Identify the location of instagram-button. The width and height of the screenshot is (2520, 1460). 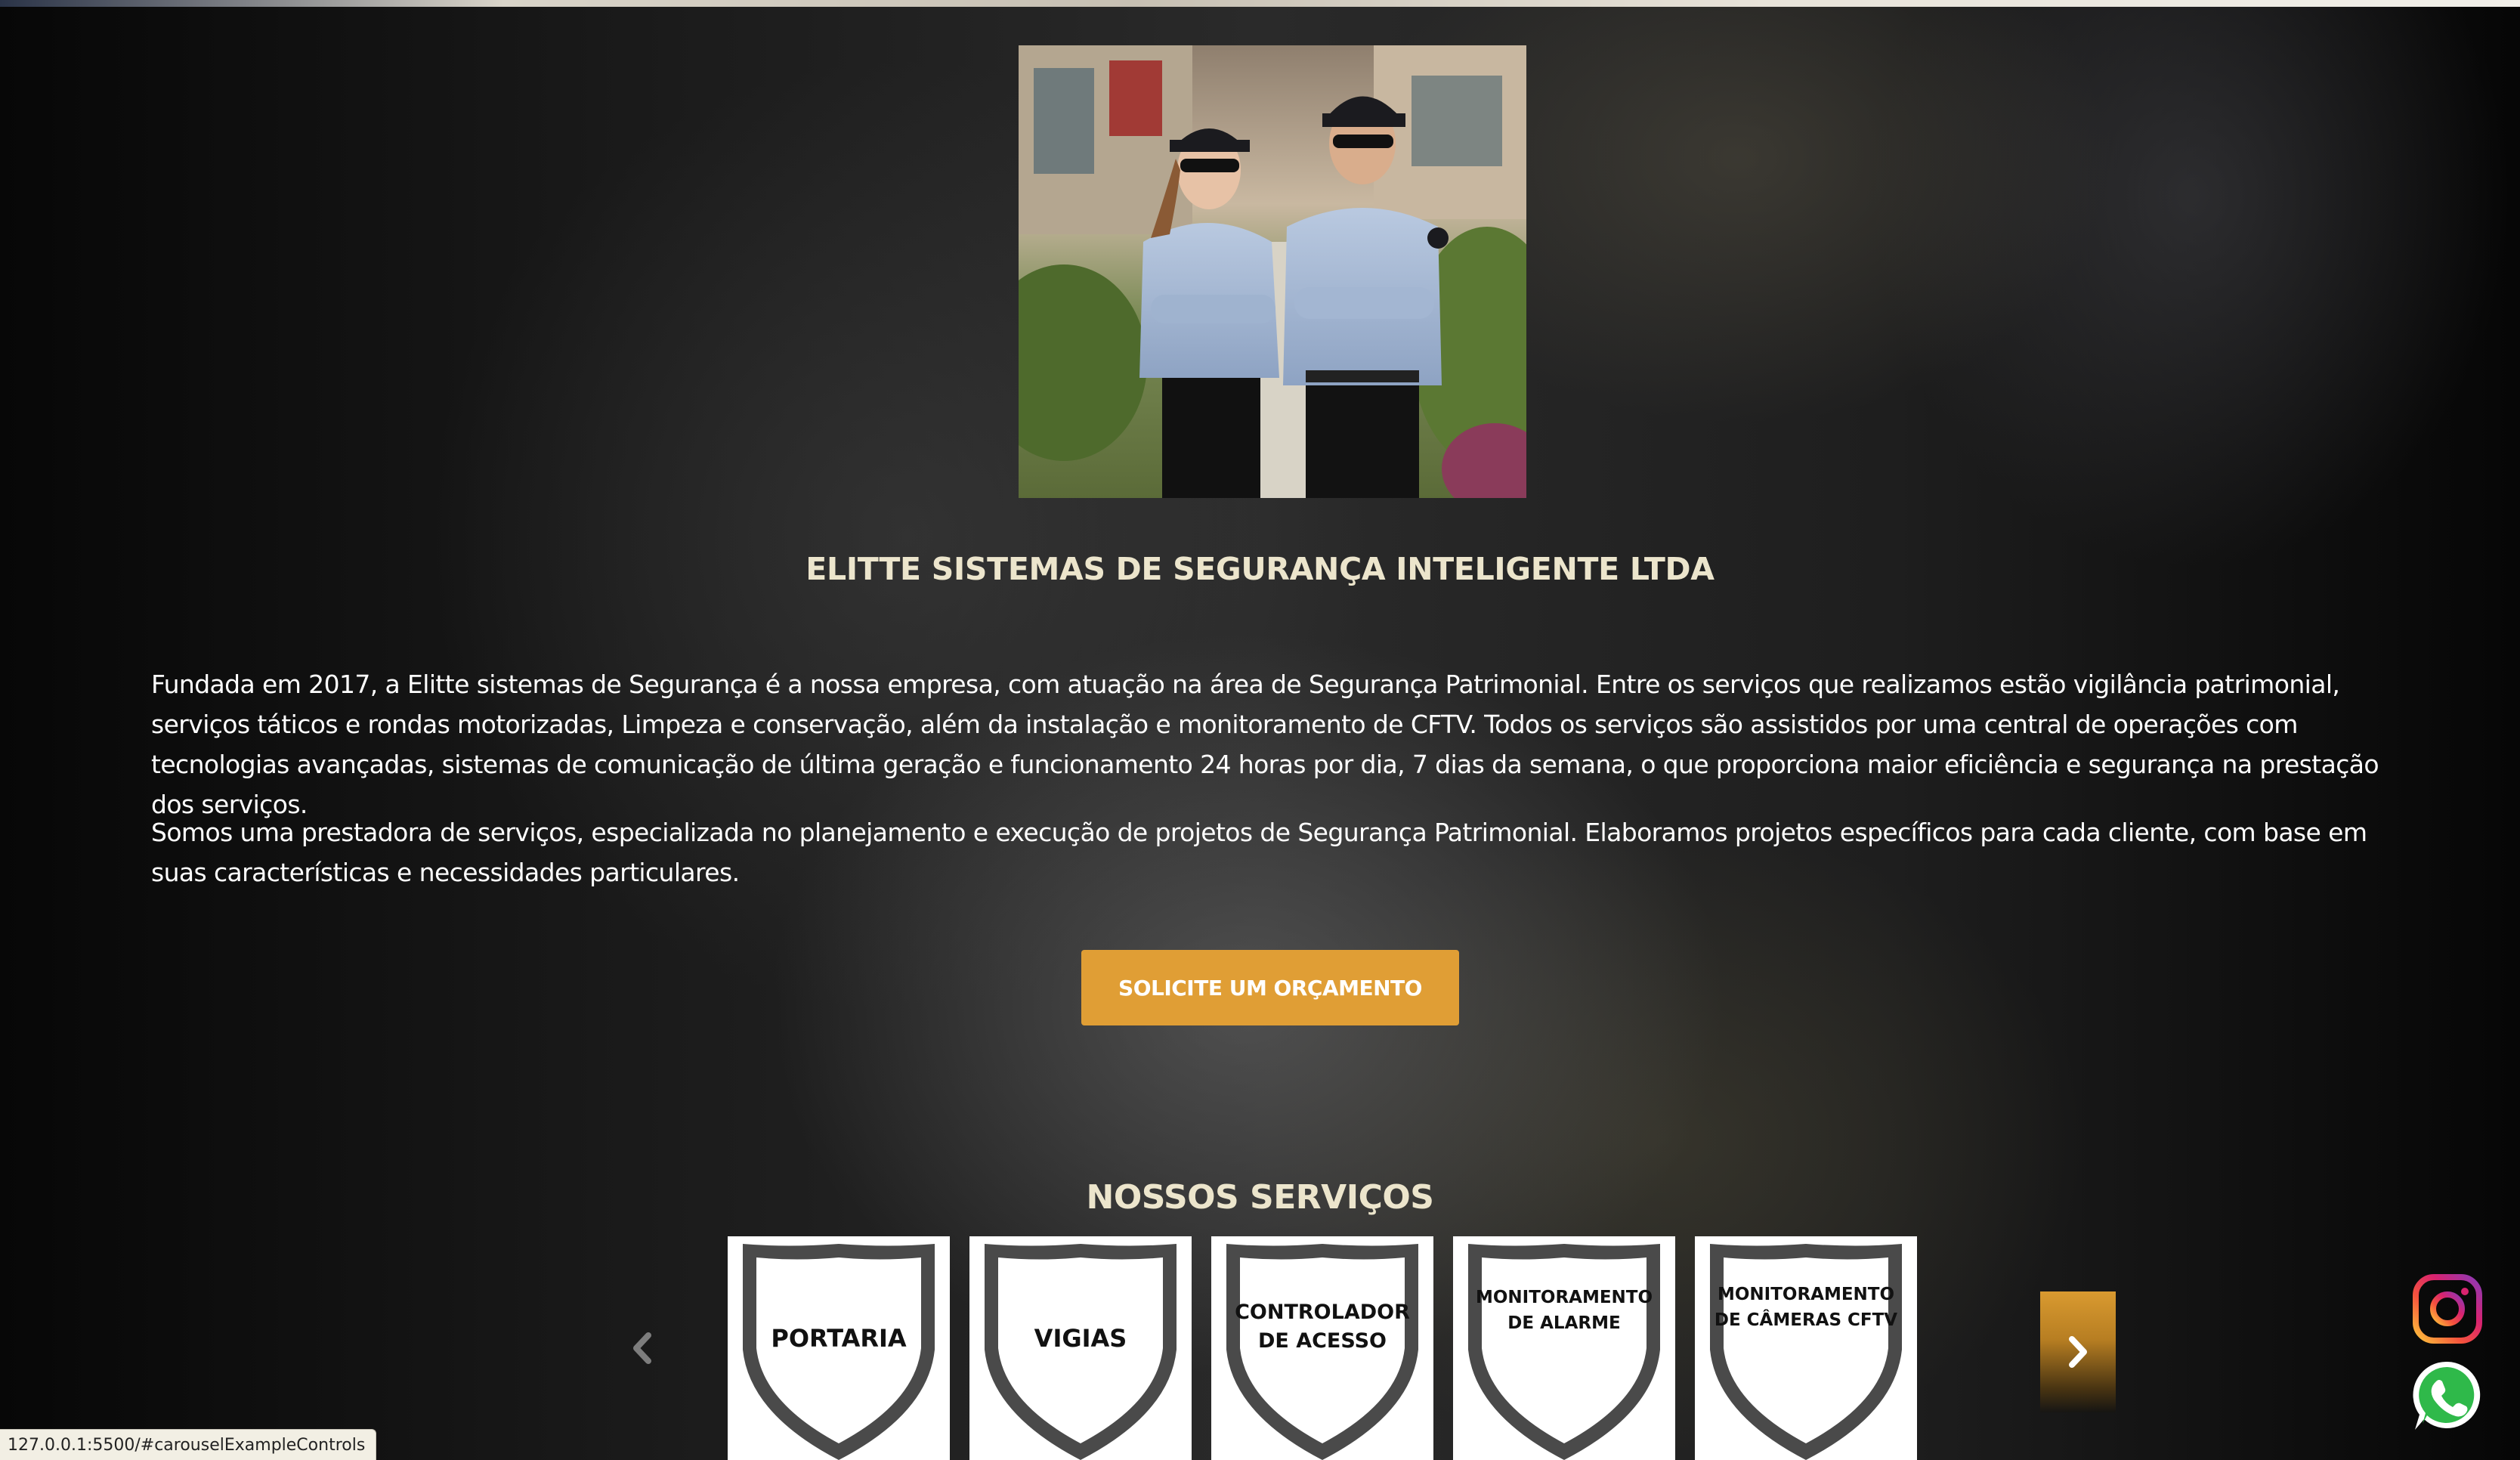
(2447, 1309).